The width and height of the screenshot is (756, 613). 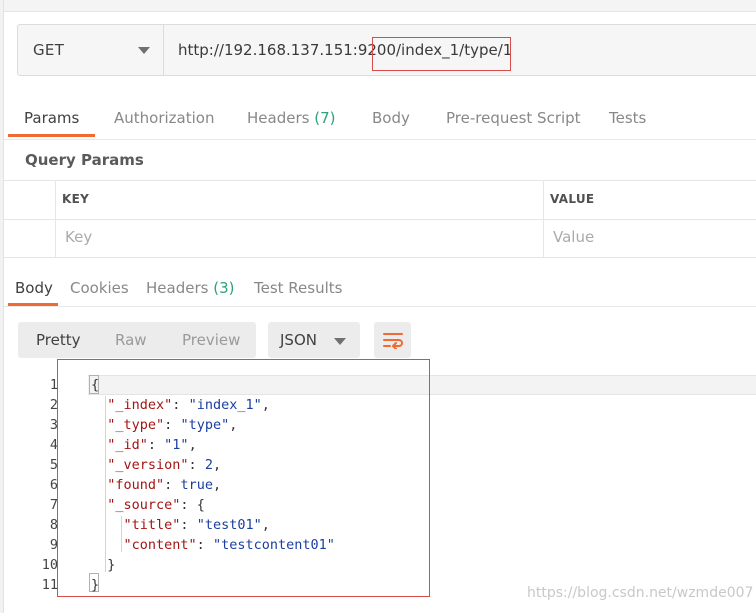 I want to click on response-tab-test-results: Test Results, so click(x=298, y=288).